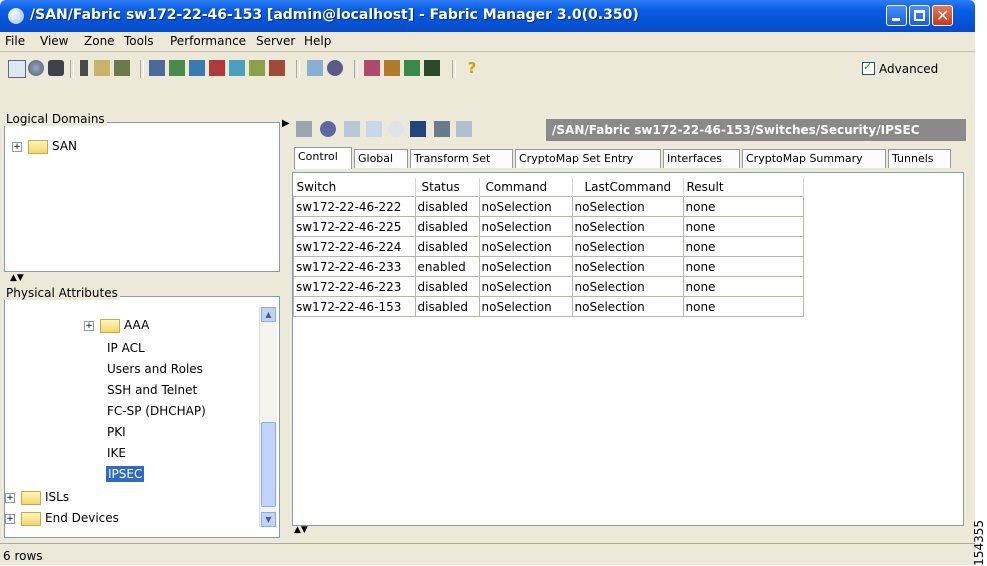 This screenshot has height=566, width=987. I want to click on tree-item-label: AAA, so click(137, 325).